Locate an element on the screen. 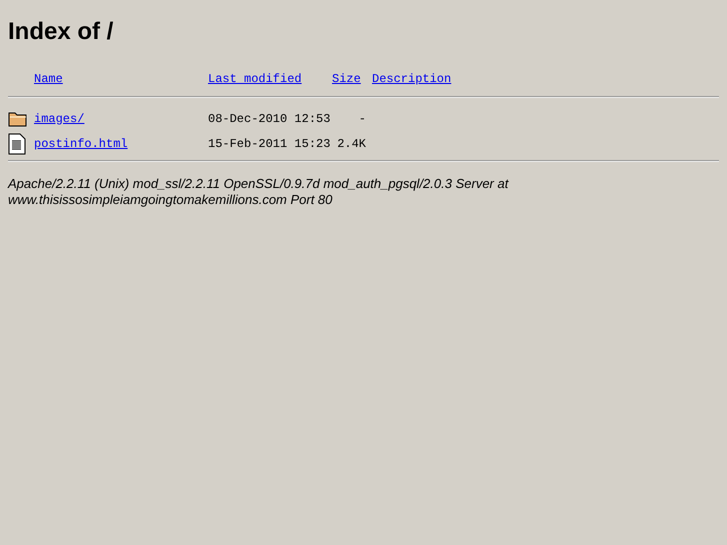  document-icon is located at coordinates (17, 143).